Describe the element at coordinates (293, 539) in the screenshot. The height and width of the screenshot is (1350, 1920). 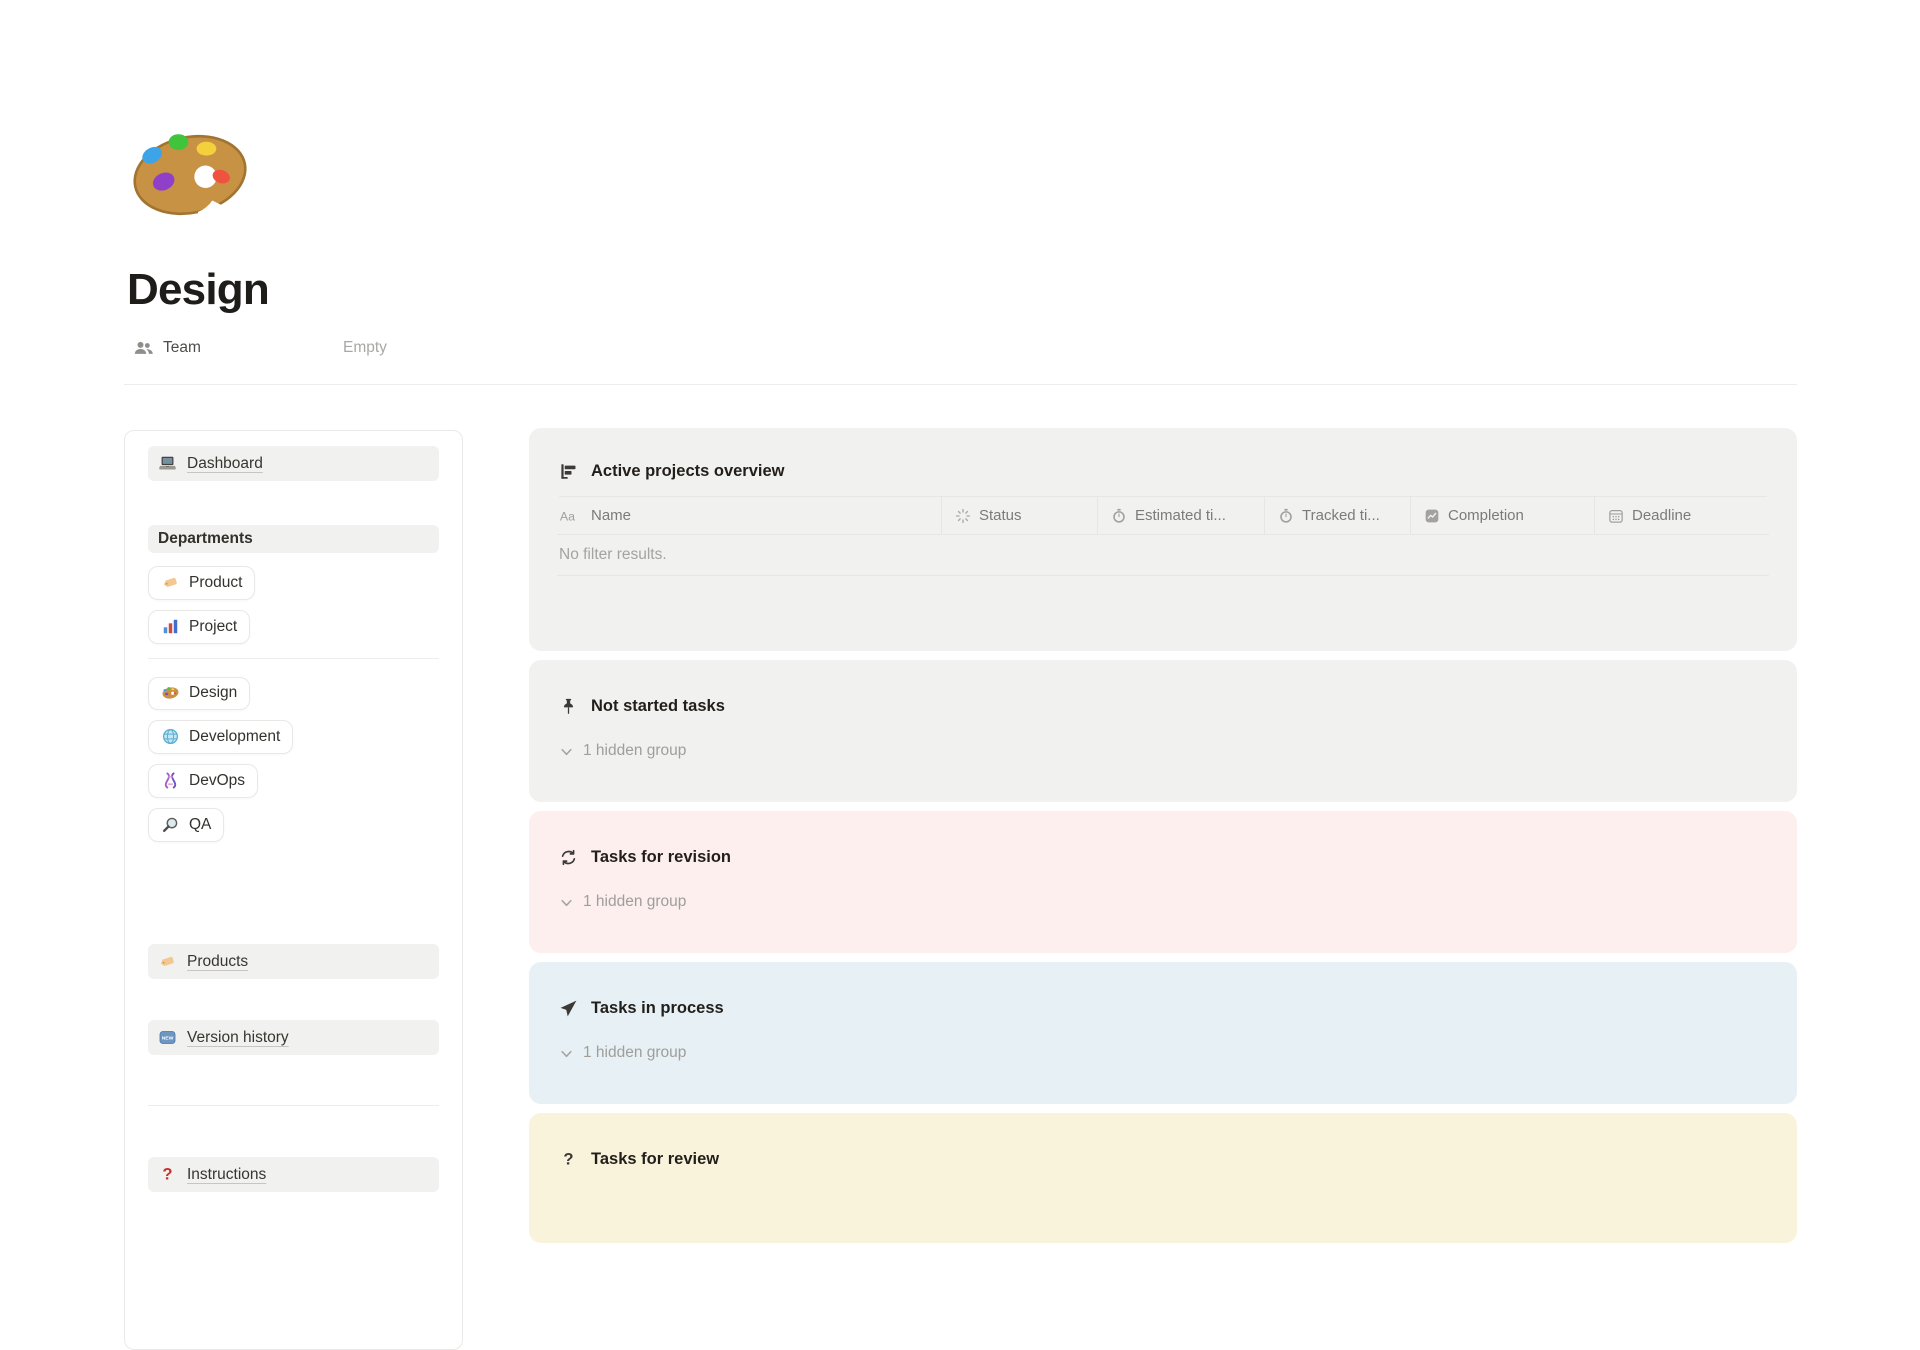
I see `sidebar-heading-departments: Departments` at that location.